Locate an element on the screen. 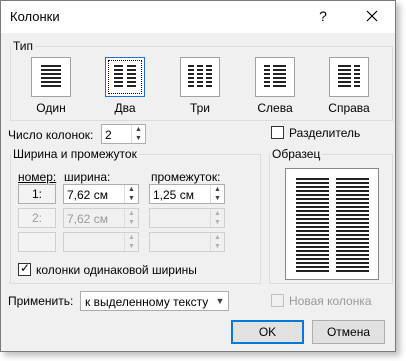 This screenshot has height=361, width=406. sample-column-right is located at coordinates (352, 225).